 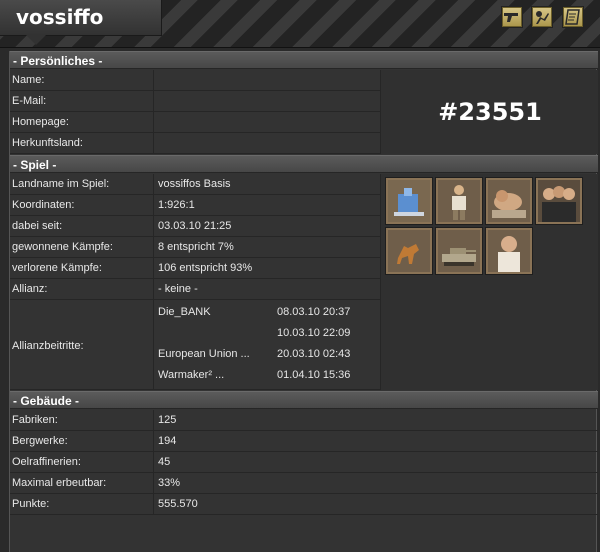 What do you see at coordinates (459, 201) in the screenshot?
I see `soldier-icon` at bounding box center [459, 201].